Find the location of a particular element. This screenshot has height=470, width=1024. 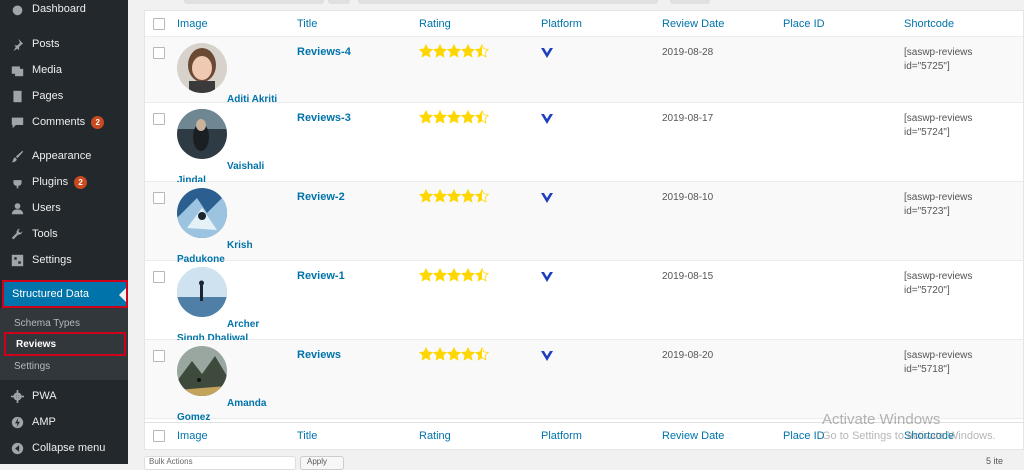

menu-label: Appearance is located at coordinates (62, 156).